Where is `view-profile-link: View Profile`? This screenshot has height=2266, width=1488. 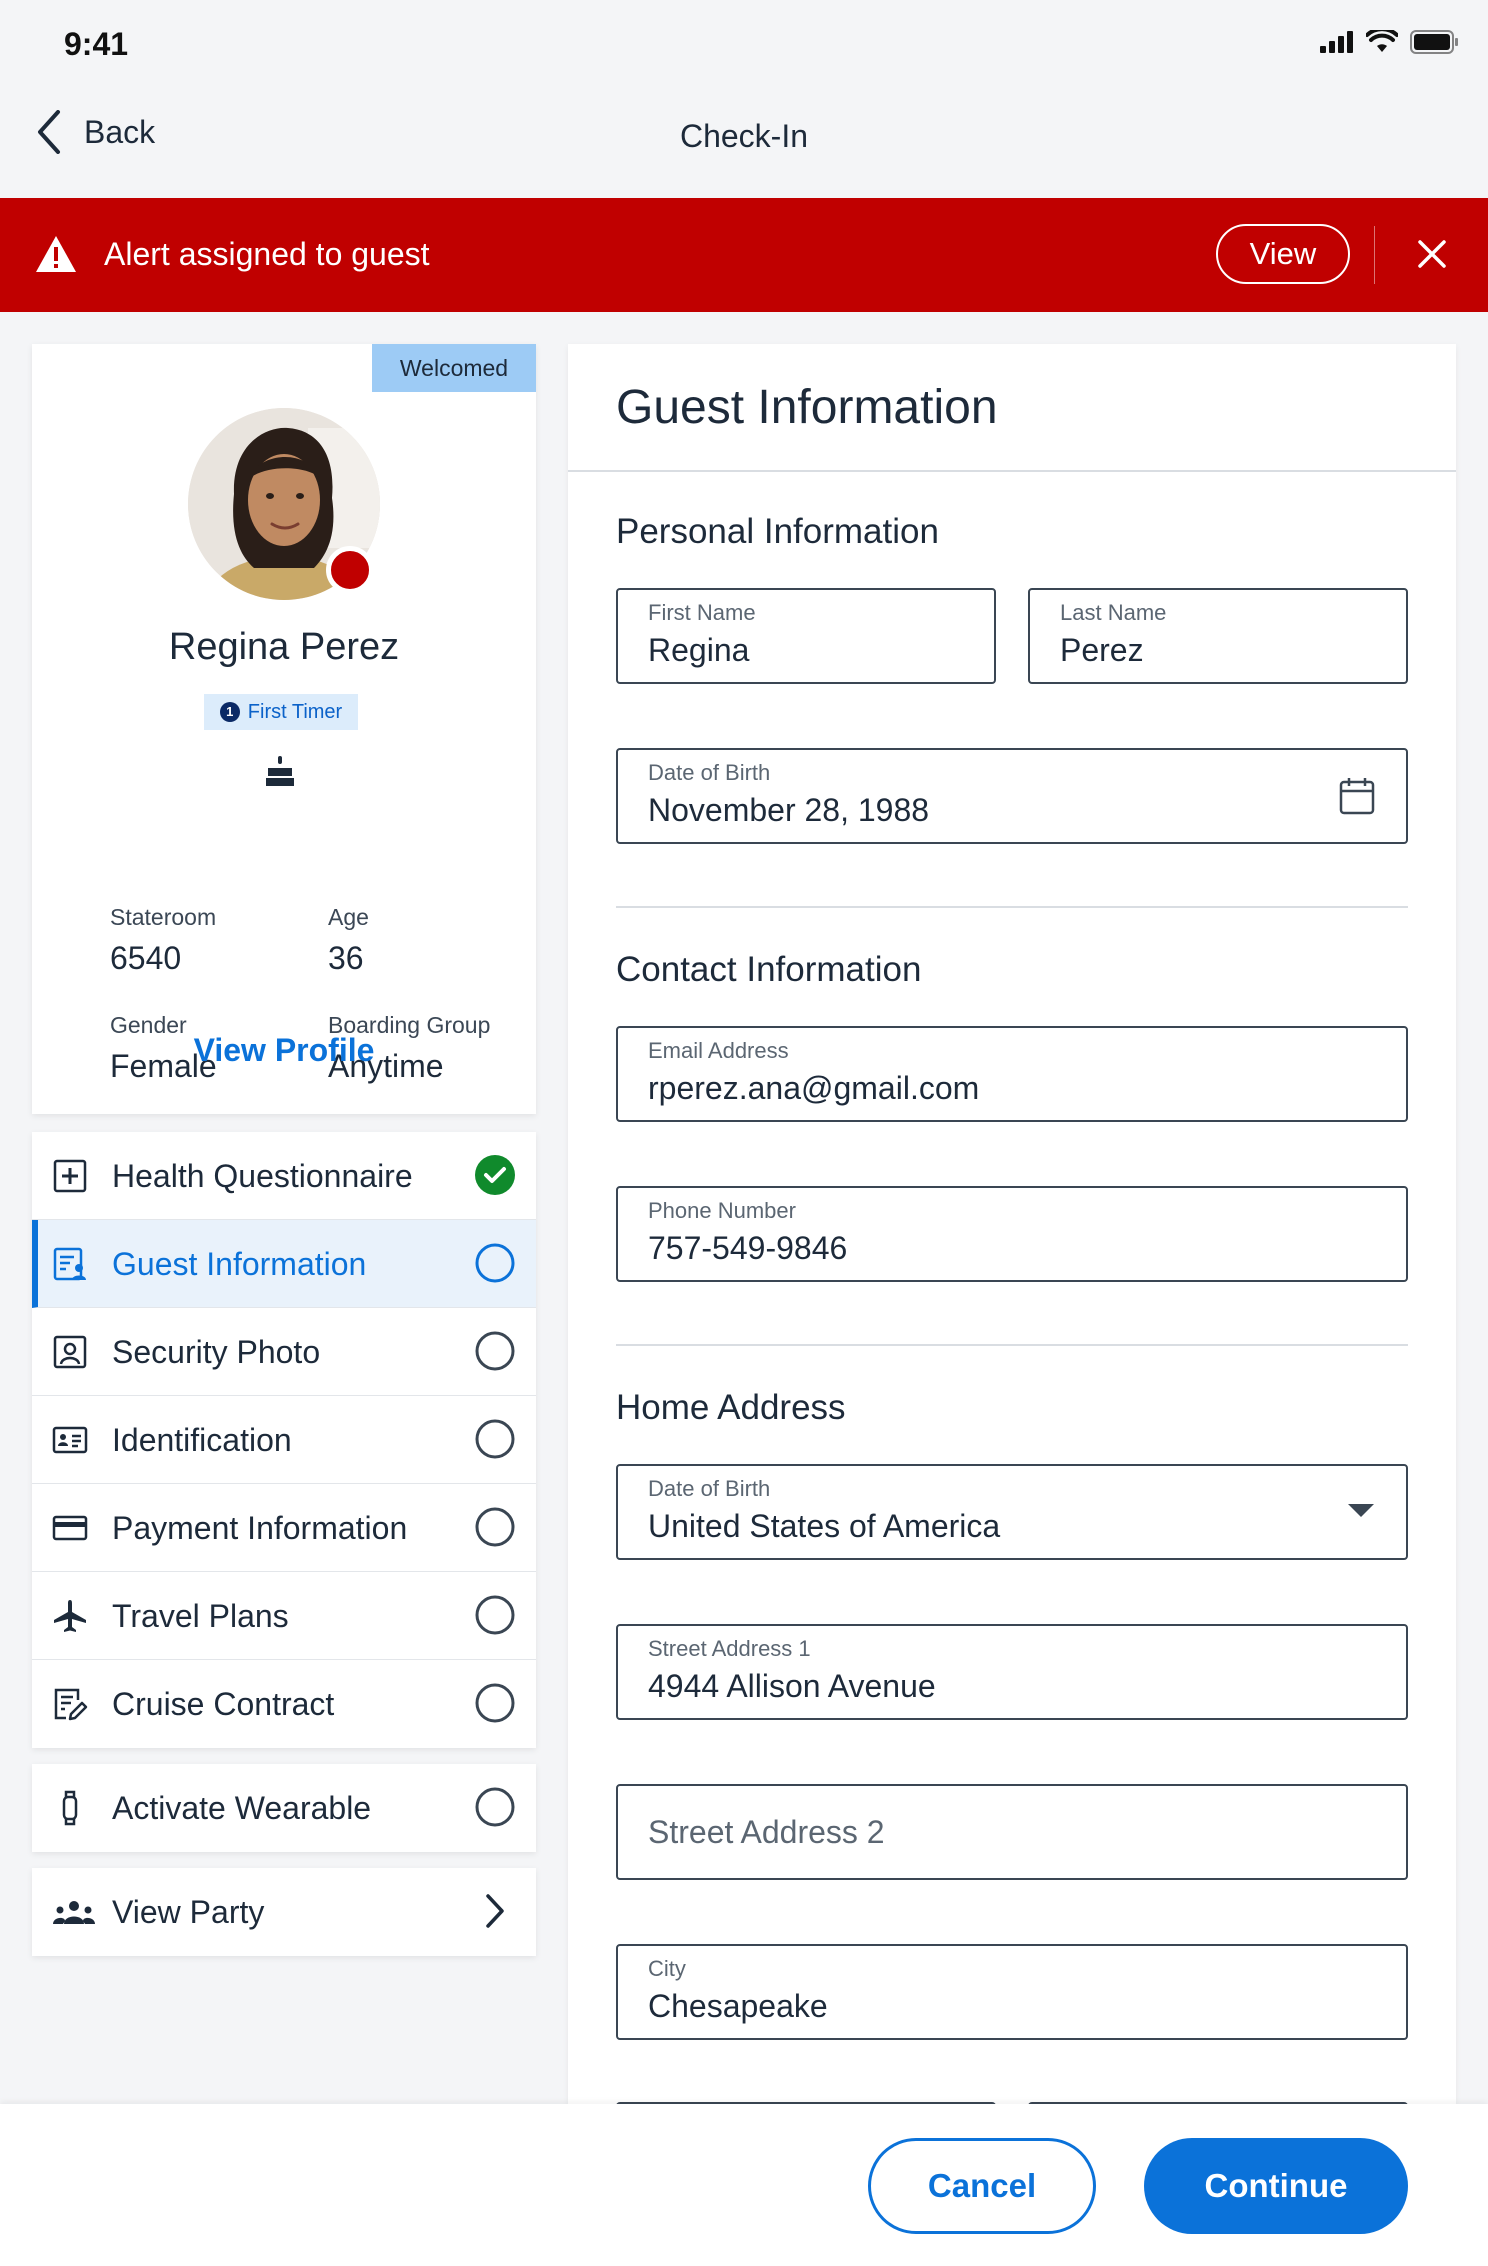
view-profile-link: View Profile is located at coordinates (284, 1050).